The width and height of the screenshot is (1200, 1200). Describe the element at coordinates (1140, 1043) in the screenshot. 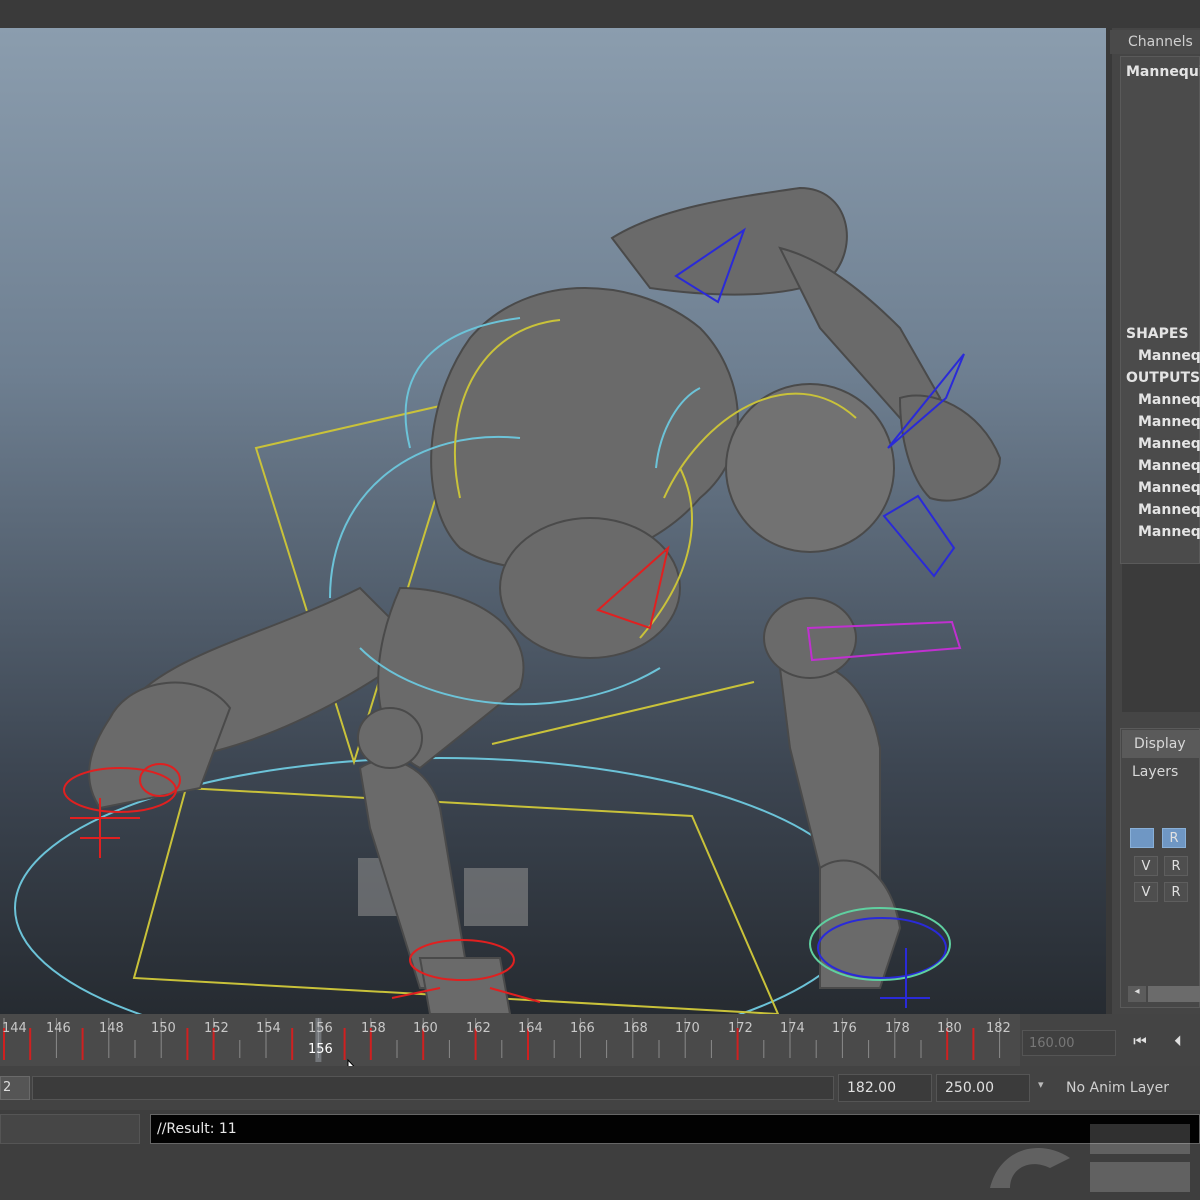

I see `step-to-start-icon: ⏮` at that location.